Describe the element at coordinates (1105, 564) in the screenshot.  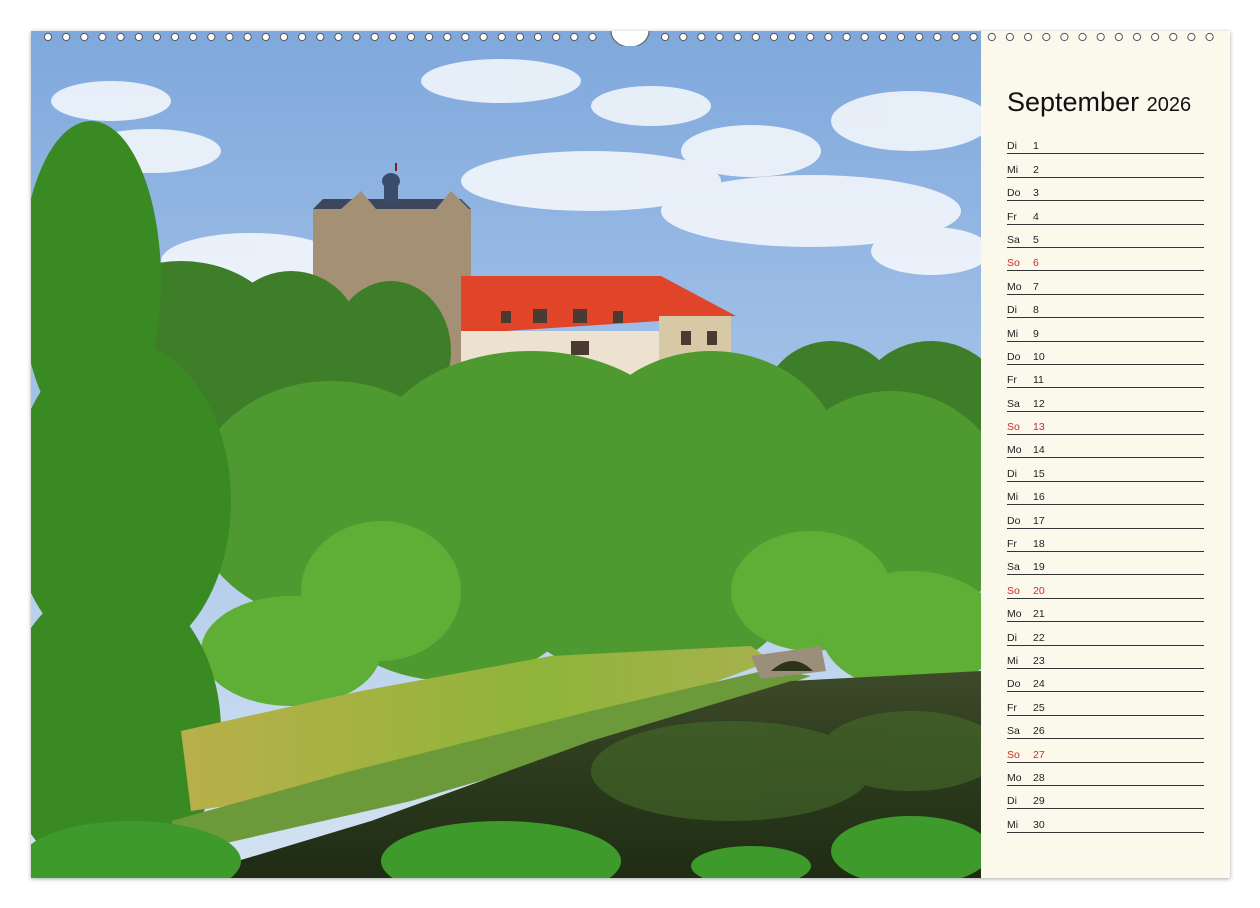
I see `day-row: Sa 19` at that location.